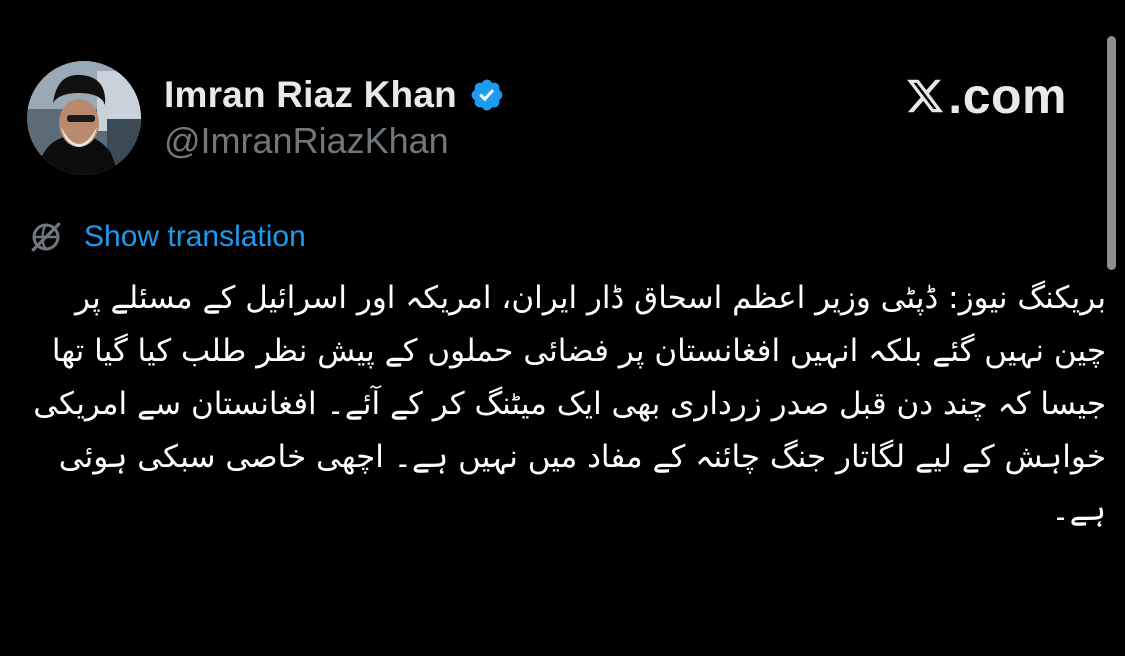  What do you see at coordinates (1007, 96) in the screenshot?
I see `brand-domain-text: .com` at bounding box center [1007, 96].